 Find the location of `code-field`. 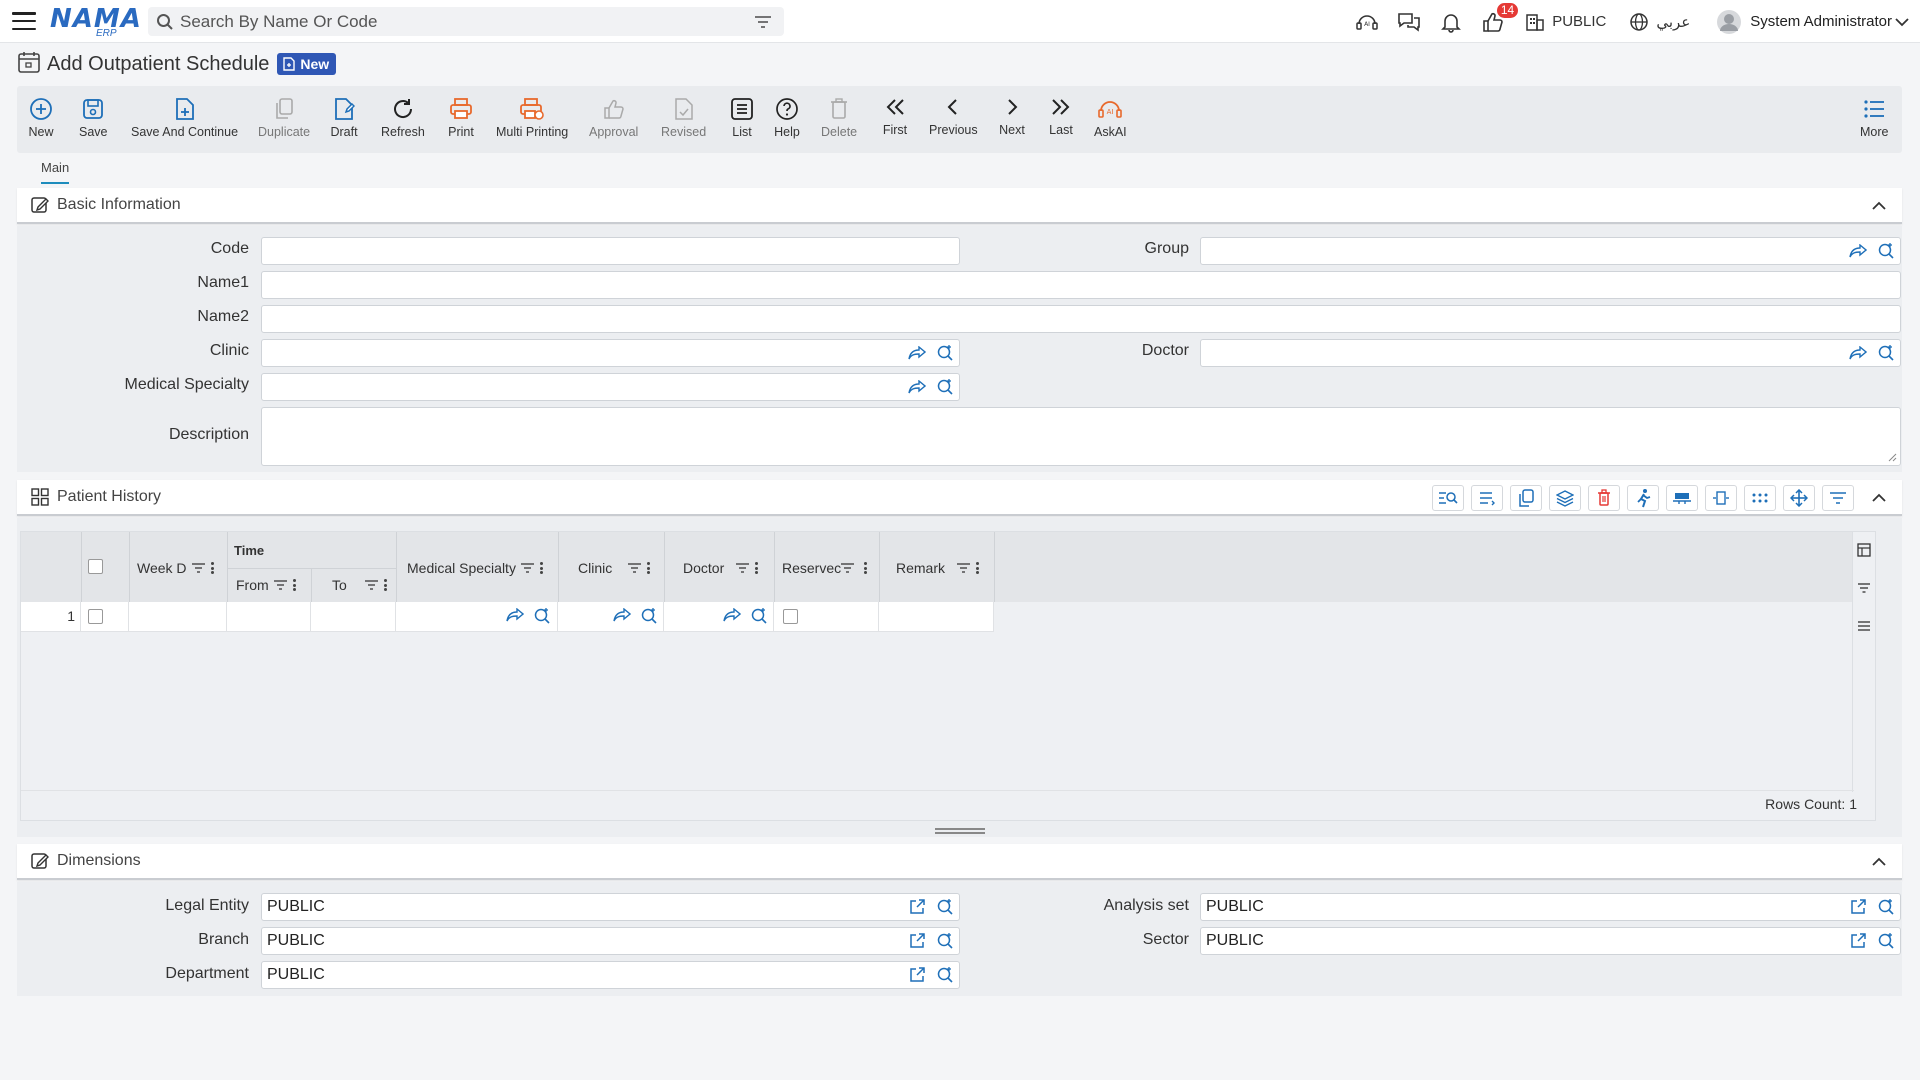

code-field is located at coordinates (610, 251).